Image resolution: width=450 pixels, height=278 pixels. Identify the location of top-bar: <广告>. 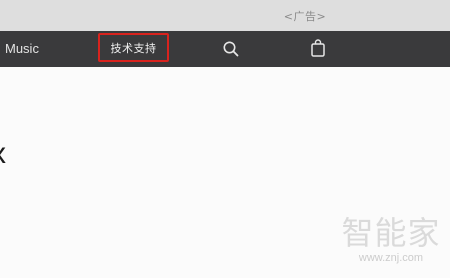
(225, 15).